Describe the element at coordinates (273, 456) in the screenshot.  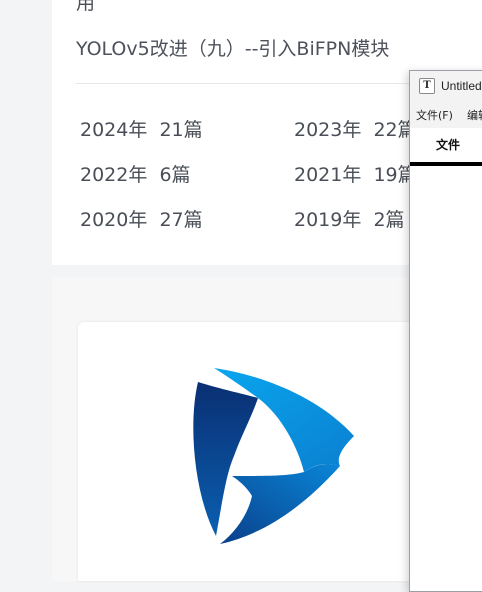
I see `triangle-play-logo-icon` at that location.